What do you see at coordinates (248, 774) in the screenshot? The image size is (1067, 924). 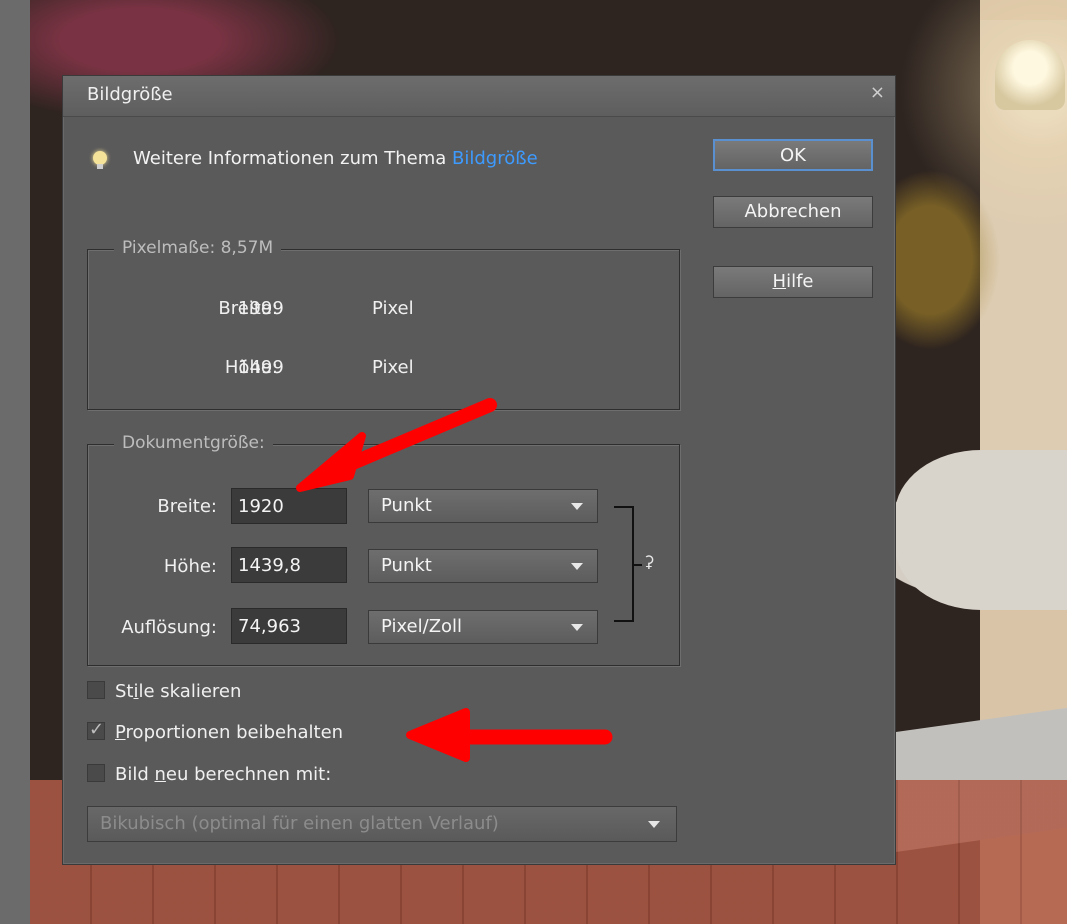 I see `resample-label-post: eu berechnen mit:` at bounding box center [248, 774].